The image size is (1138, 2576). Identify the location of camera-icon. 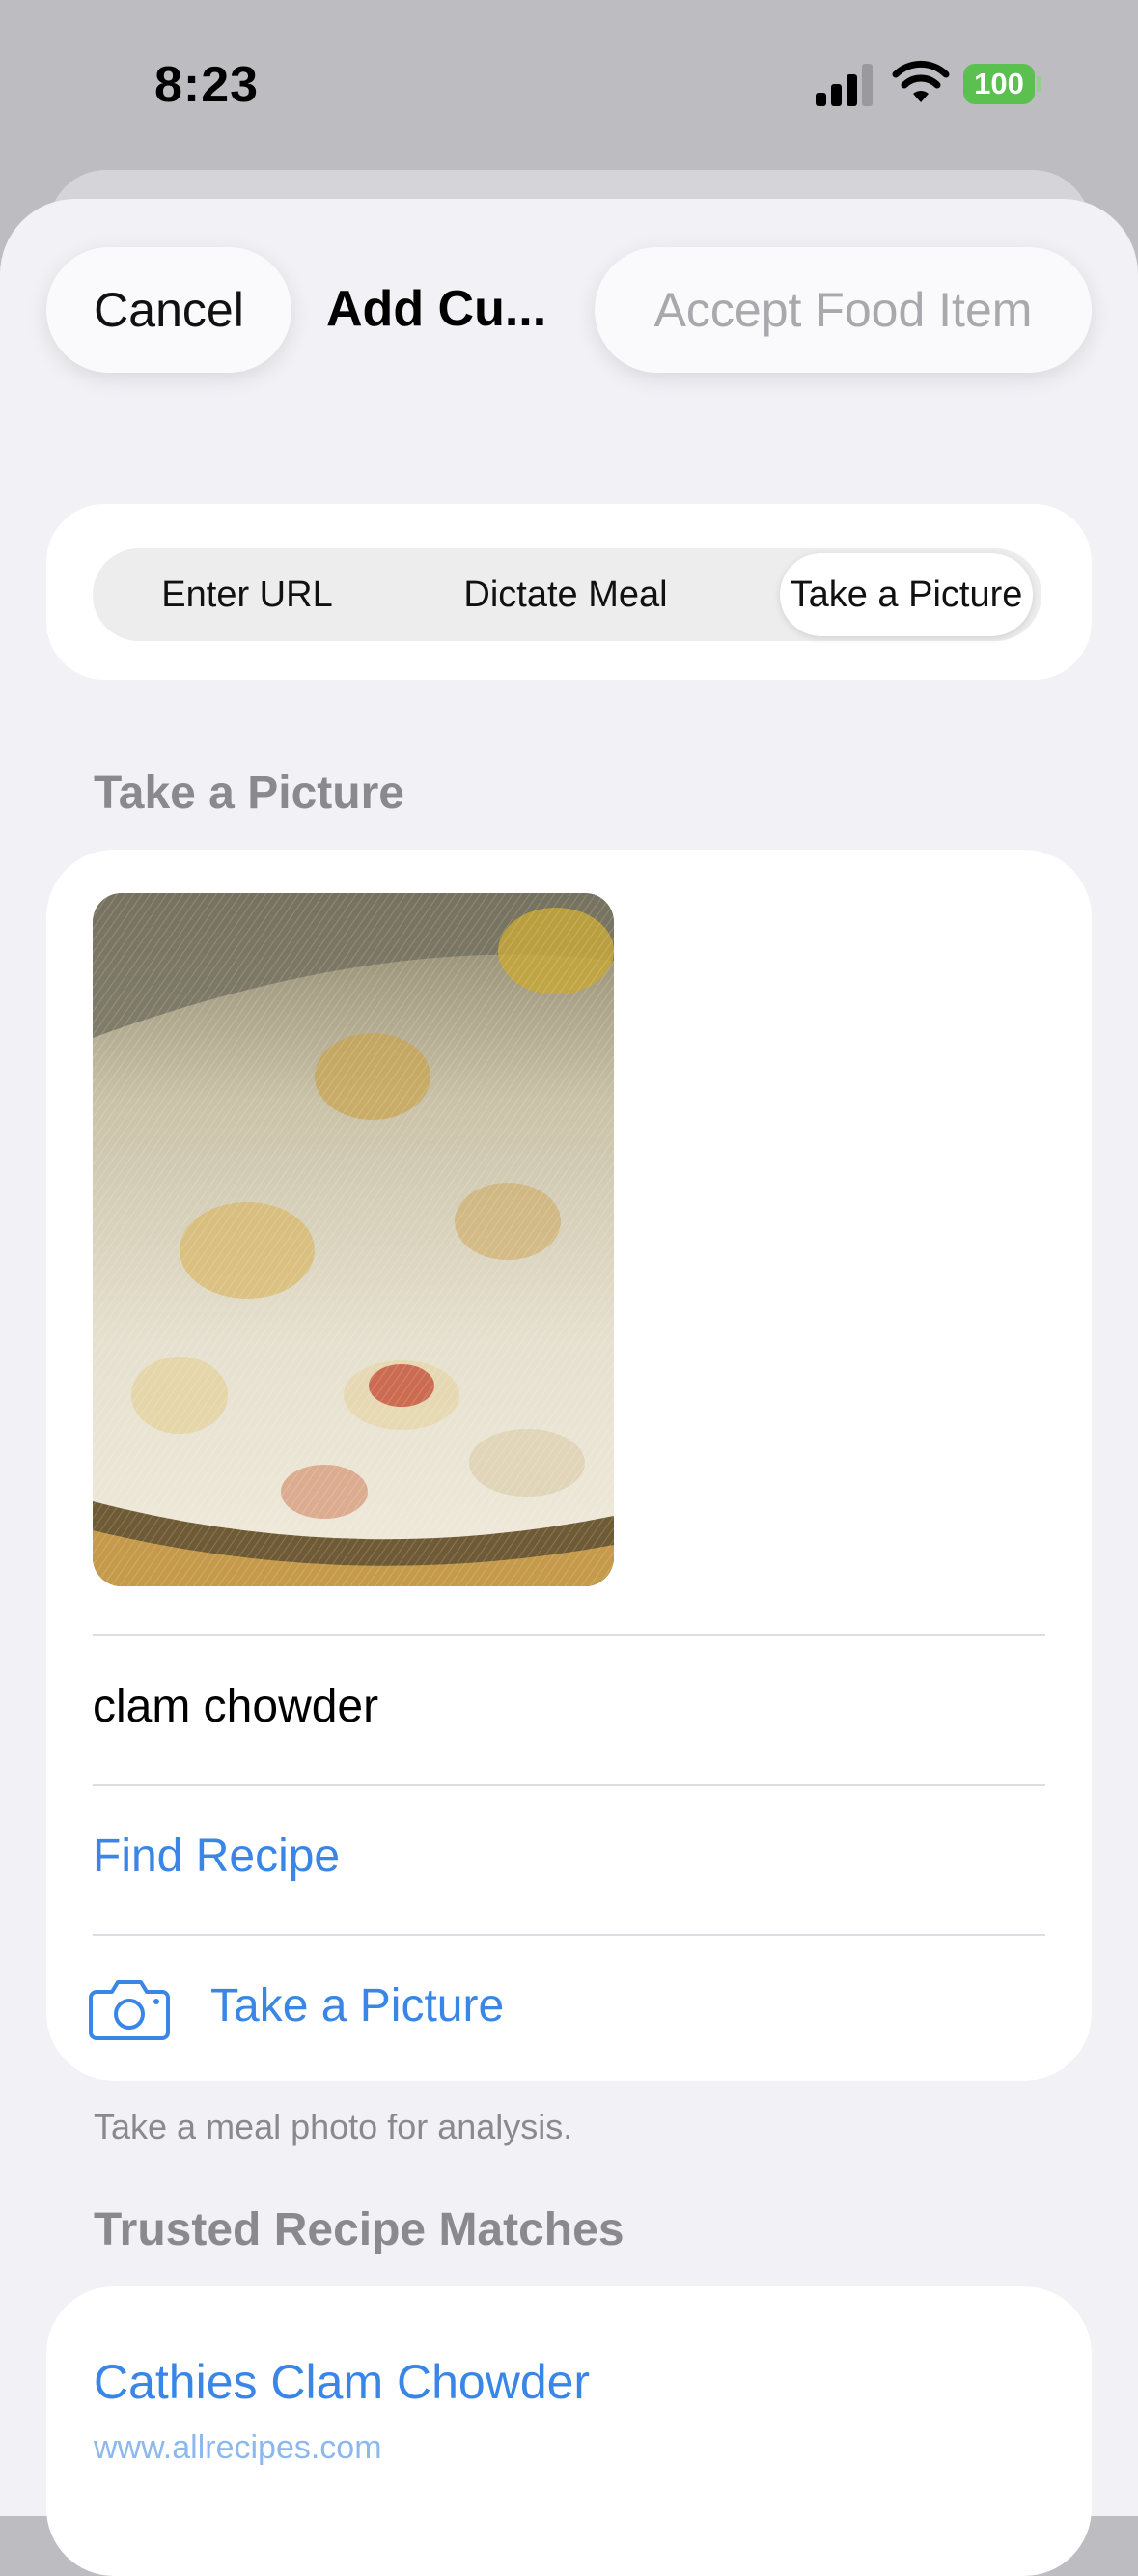
(129, 2008).